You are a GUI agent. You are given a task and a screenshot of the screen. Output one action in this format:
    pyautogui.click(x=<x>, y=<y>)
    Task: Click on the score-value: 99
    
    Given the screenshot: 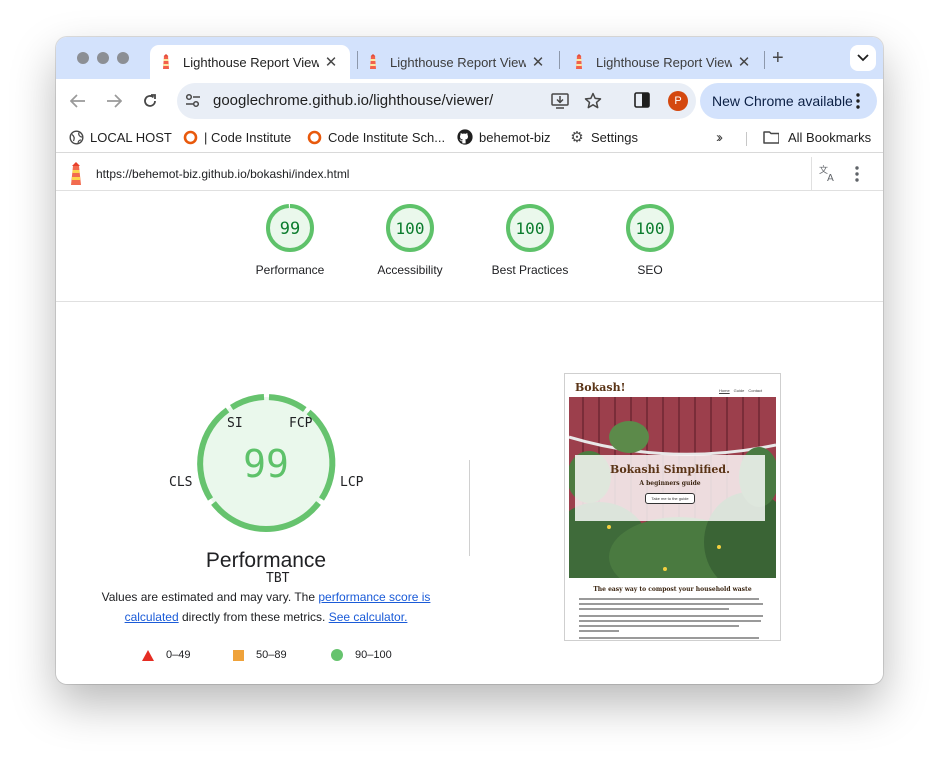 What is the action you would take?
    pyautogui.click(x=290, y=229)
    